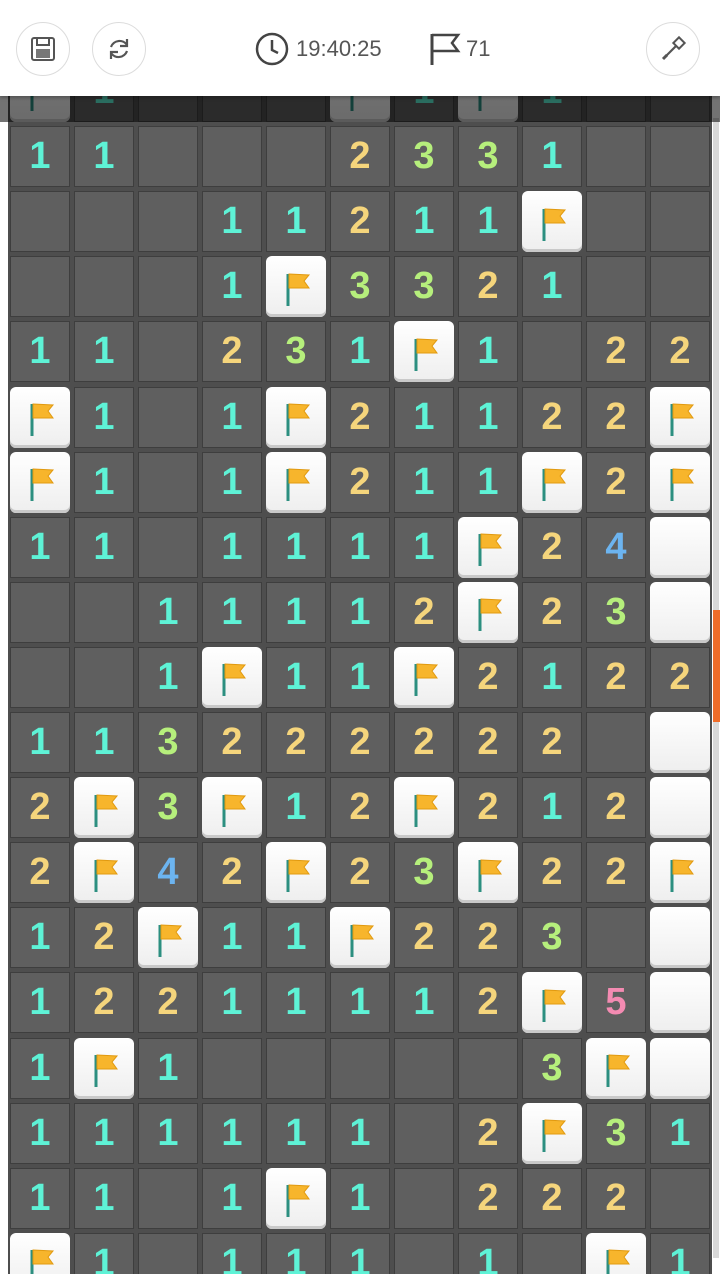  Describe the element at coordinates (43, 49) in the screenshot. I see `save-button` at that location.